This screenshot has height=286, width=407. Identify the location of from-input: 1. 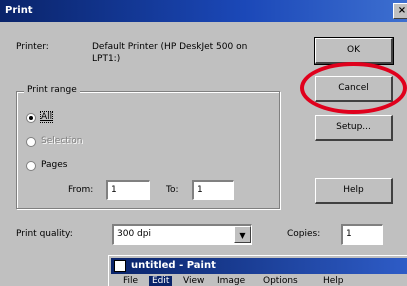
(128, 190).